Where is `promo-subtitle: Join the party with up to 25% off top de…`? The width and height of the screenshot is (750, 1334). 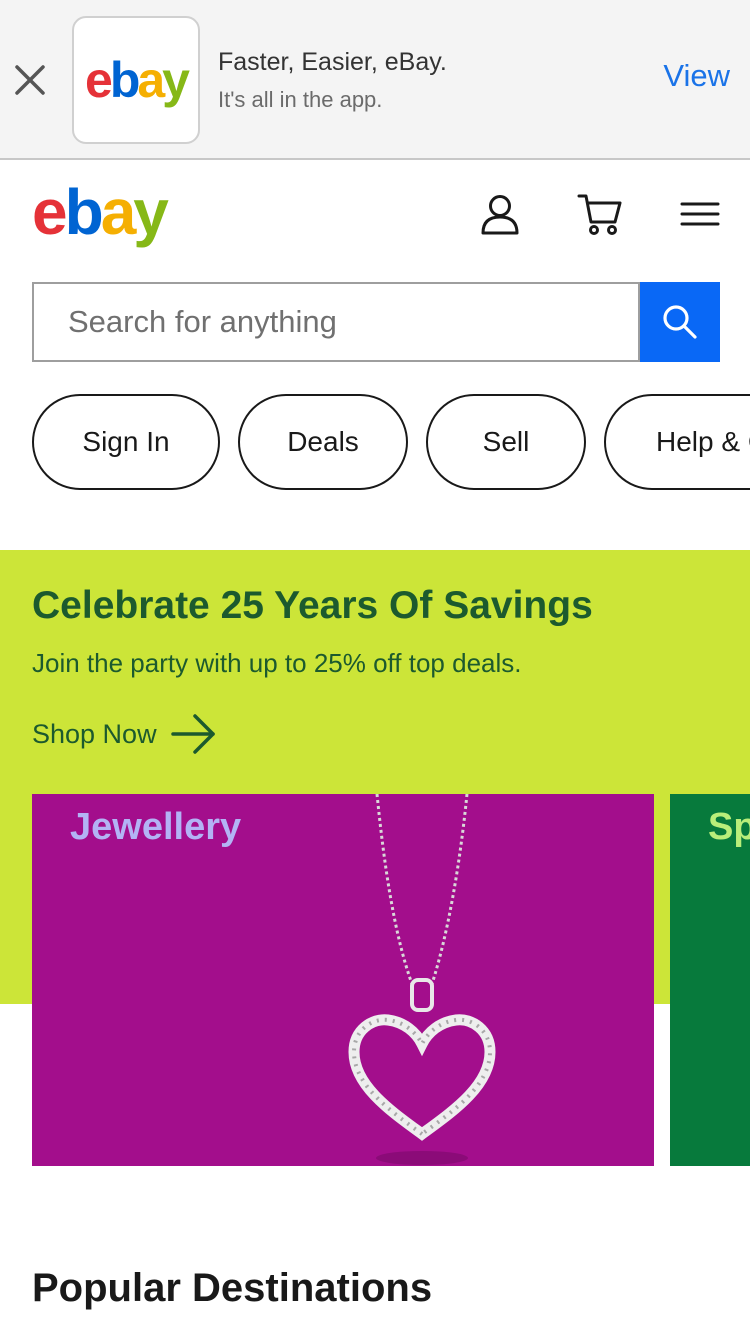 promo-subtitle: Join the party with up to 25% off top de… is located at coordinates (277, 663).